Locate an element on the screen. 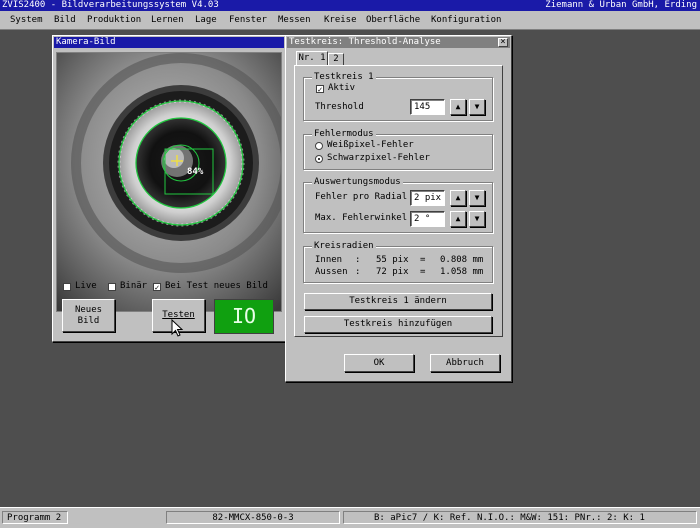 This screenshot has height=528, width=700. innen-eq: = is located at coordinates (423, 260).